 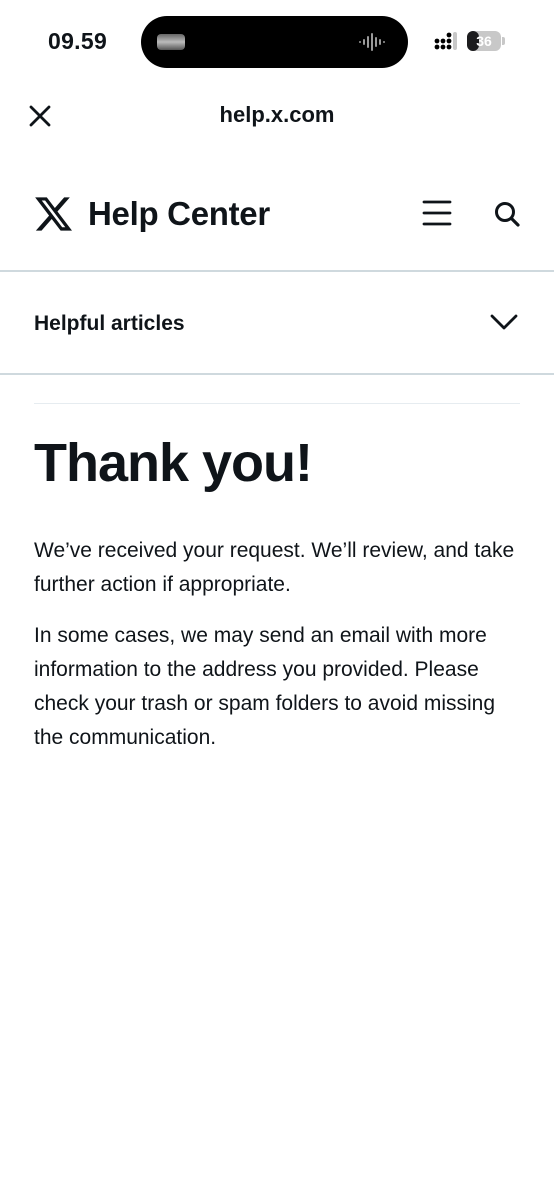 I want to click on chevron-down-icon, so click(x=504, y=322).